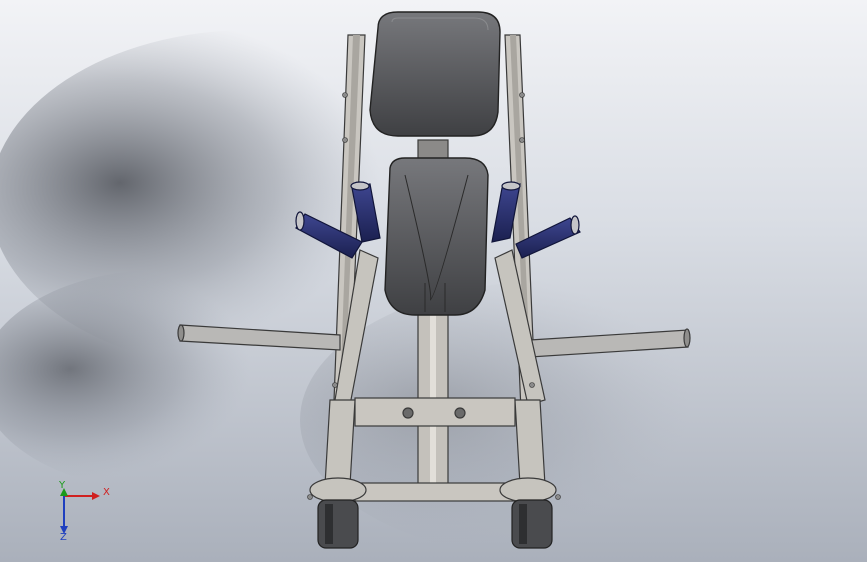 The height and width of the screenshot is (562, 867). I want to click on coordinate-triad: X Y Z, so click(84, 513).